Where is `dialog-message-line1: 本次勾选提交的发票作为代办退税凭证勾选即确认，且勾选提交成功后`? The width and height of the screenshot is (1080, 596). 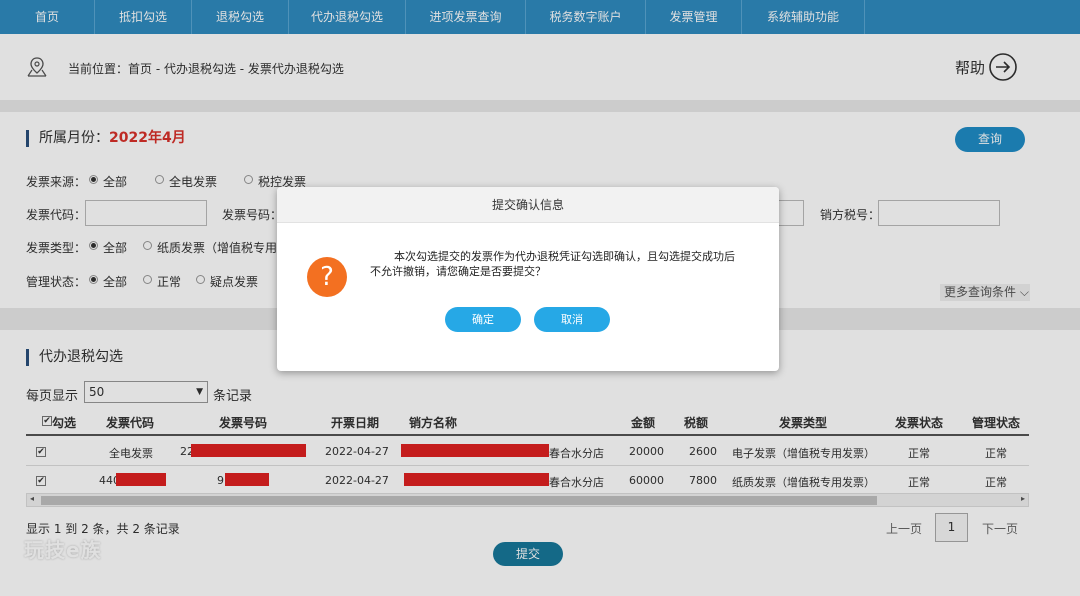
dialog-message-line1: 本次勾选提交的发票作为代办退税凭证勾选即确认，且勾选提交成功后 is located at coordinates (564, 256).